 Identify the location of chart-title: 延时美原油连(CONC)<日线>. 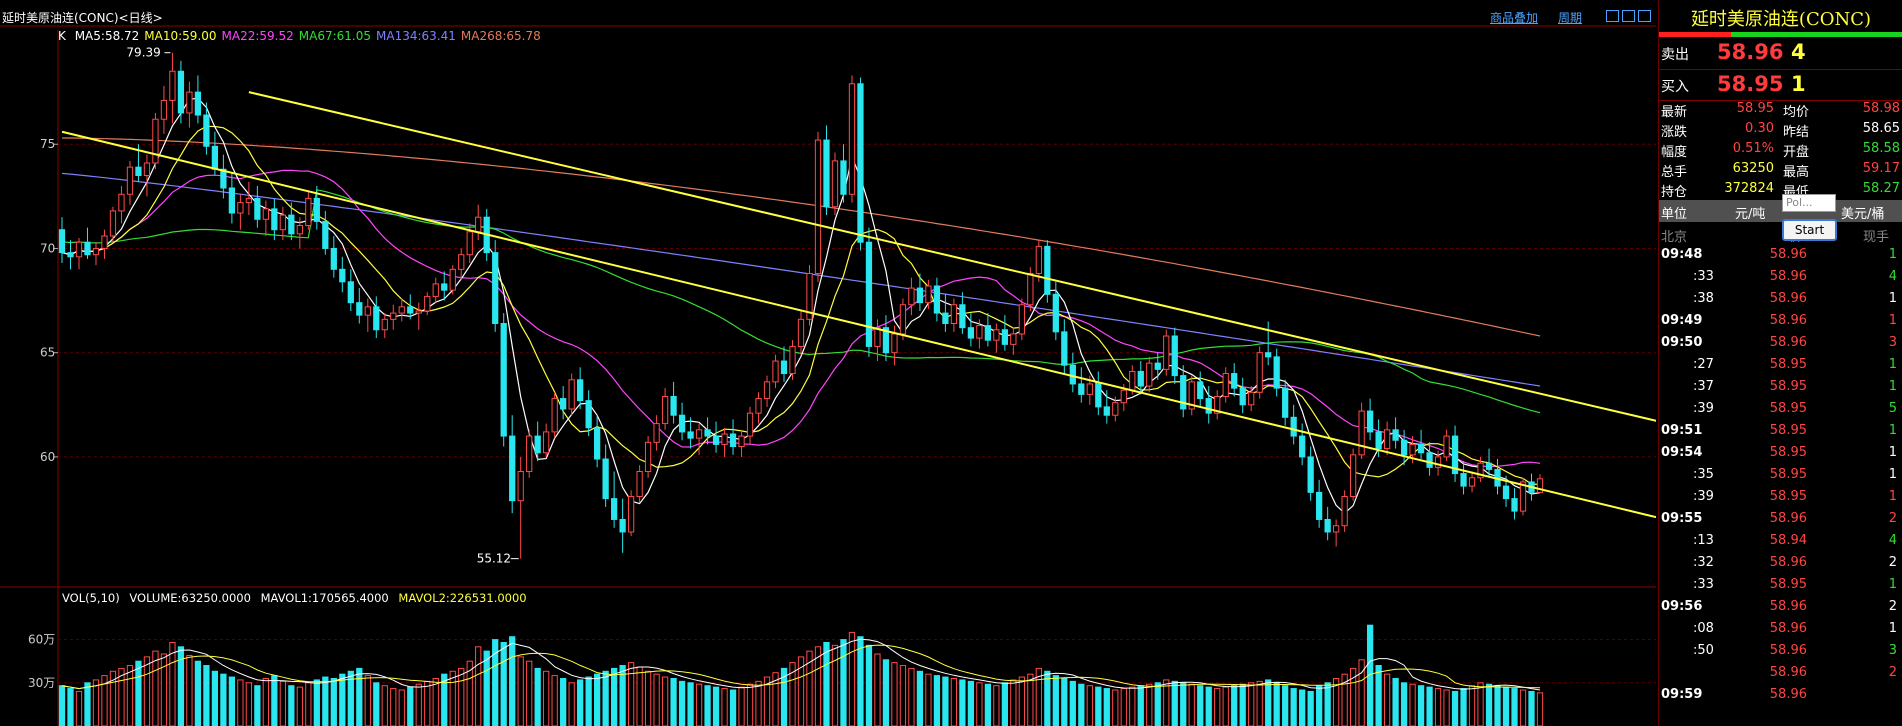
(82, 18).